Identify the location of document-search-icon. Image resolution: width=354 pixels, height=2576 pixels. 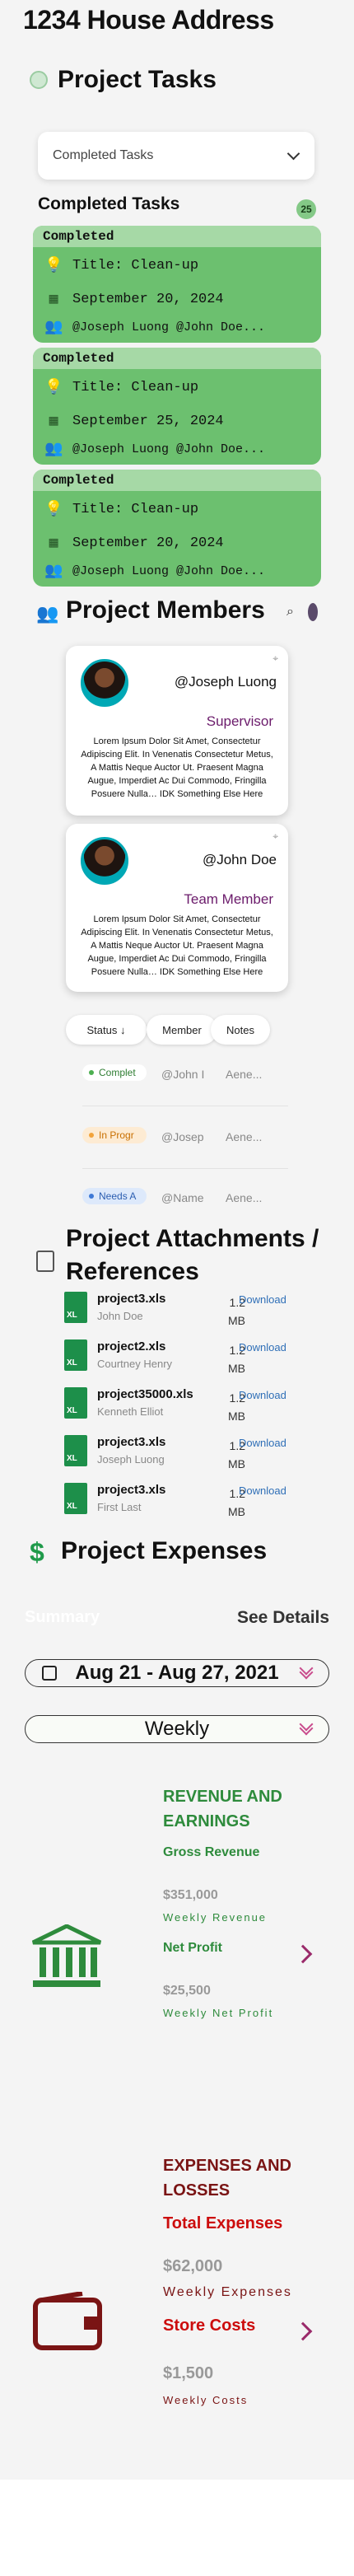
(45, 1261).